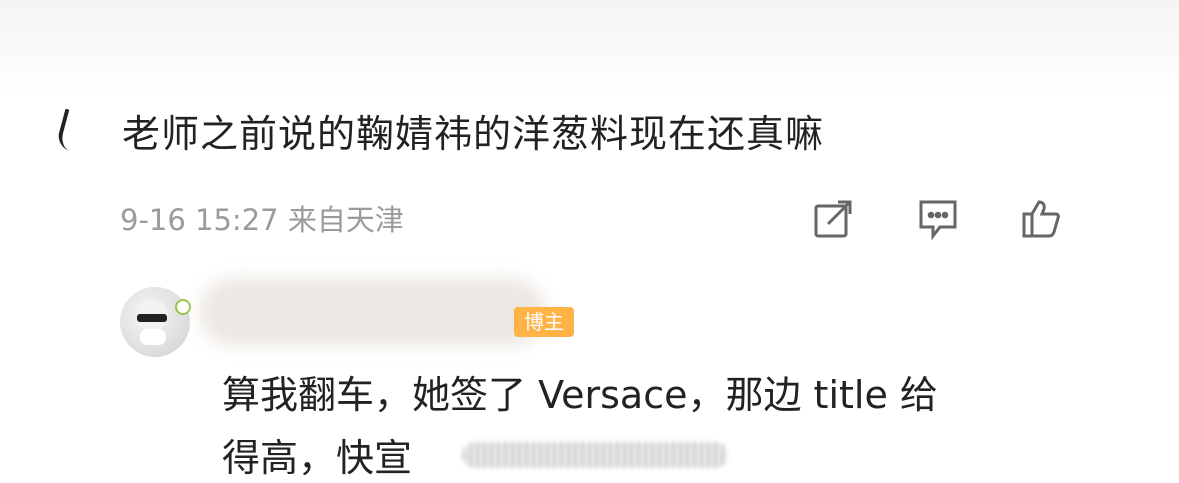 Image resolution: width=1179 pixels, height=483 pixels. I want to click on reply-text-line-2: 得高，快宣, so click(317, 458).